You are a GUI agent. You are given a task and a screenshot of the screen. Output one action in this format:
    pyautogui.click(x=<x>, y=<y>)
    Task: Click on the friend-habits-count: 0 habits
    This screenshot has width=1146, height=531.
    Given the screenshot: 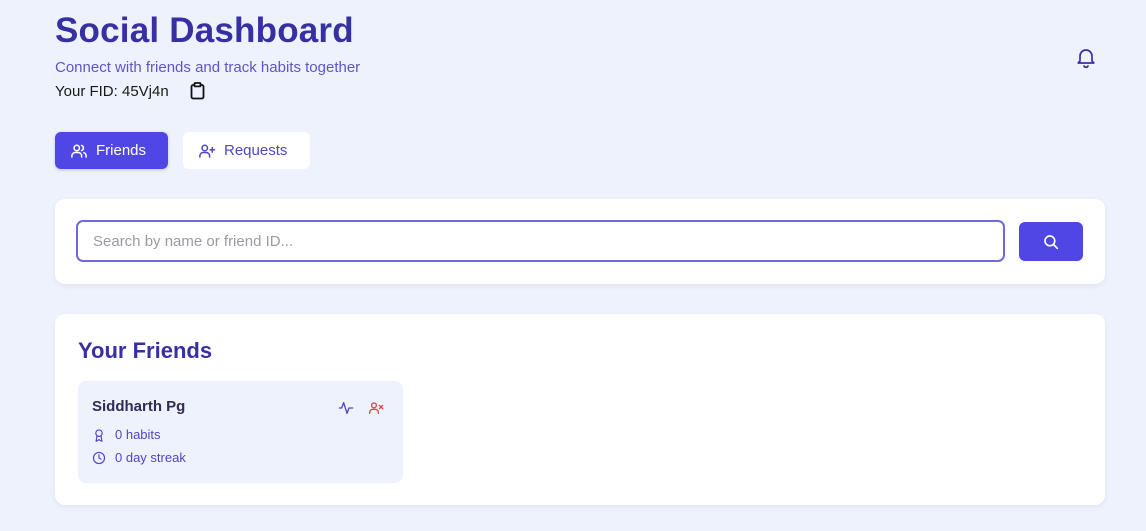 What is the action you would take?
    pyautogui.click(x=138, y=434)
    